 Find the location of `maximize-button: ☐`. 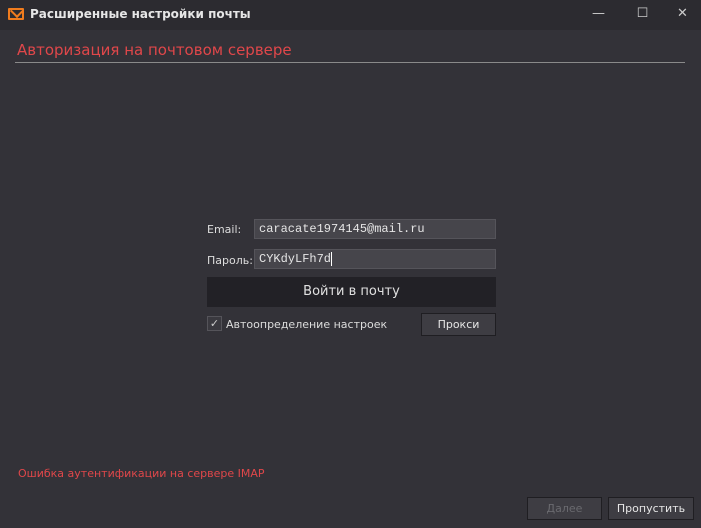

maximize-button: ☐ is located at coordinates (642, 15).